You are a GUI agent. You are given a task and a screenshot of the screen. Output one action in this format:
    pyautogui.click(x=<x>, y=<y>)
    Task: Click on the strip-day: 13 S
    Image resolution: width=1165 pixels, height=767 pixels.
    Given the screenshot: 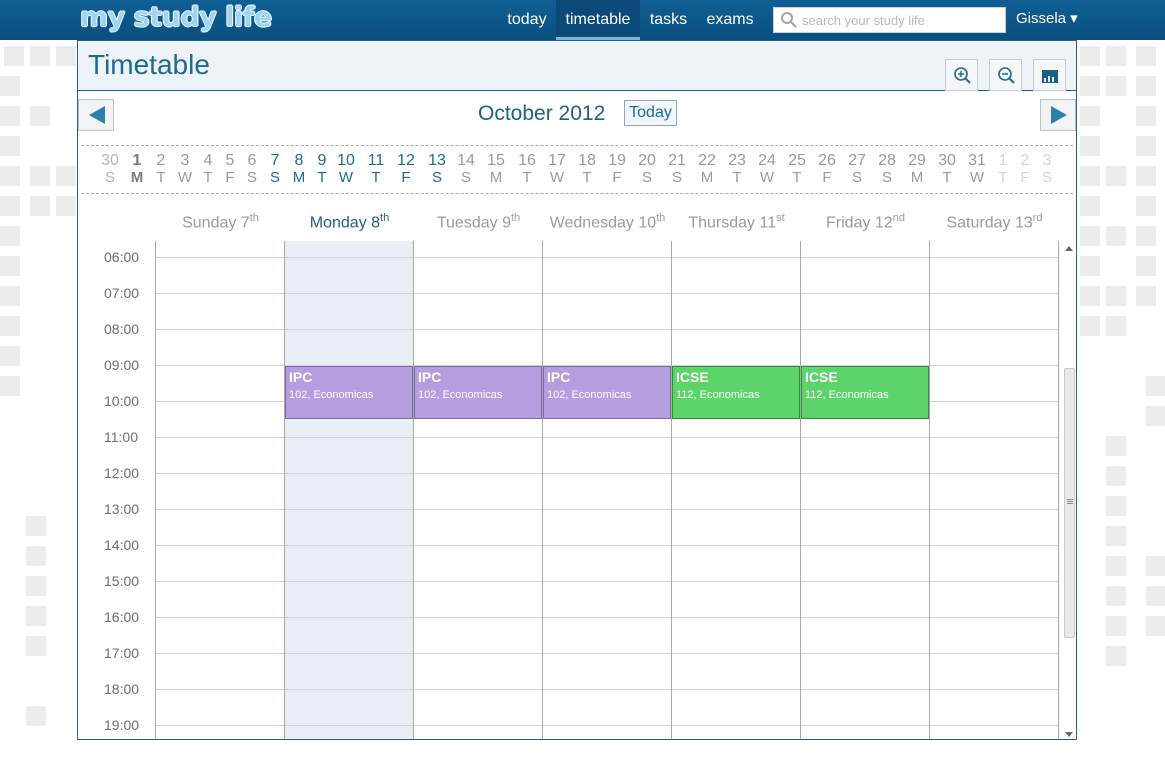 What is the action you would take?
    pyautogui.click(x=437, y=169)
    